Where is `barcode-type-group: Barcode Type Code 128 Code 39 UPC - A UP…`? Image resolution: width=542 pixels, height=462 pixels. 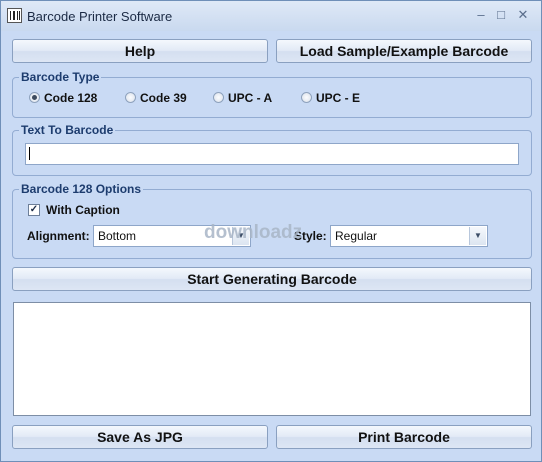
barcode-type-group: Barcode Type Code 128 Code 39 UPC - A UP… is located at coordinates (272, 94).